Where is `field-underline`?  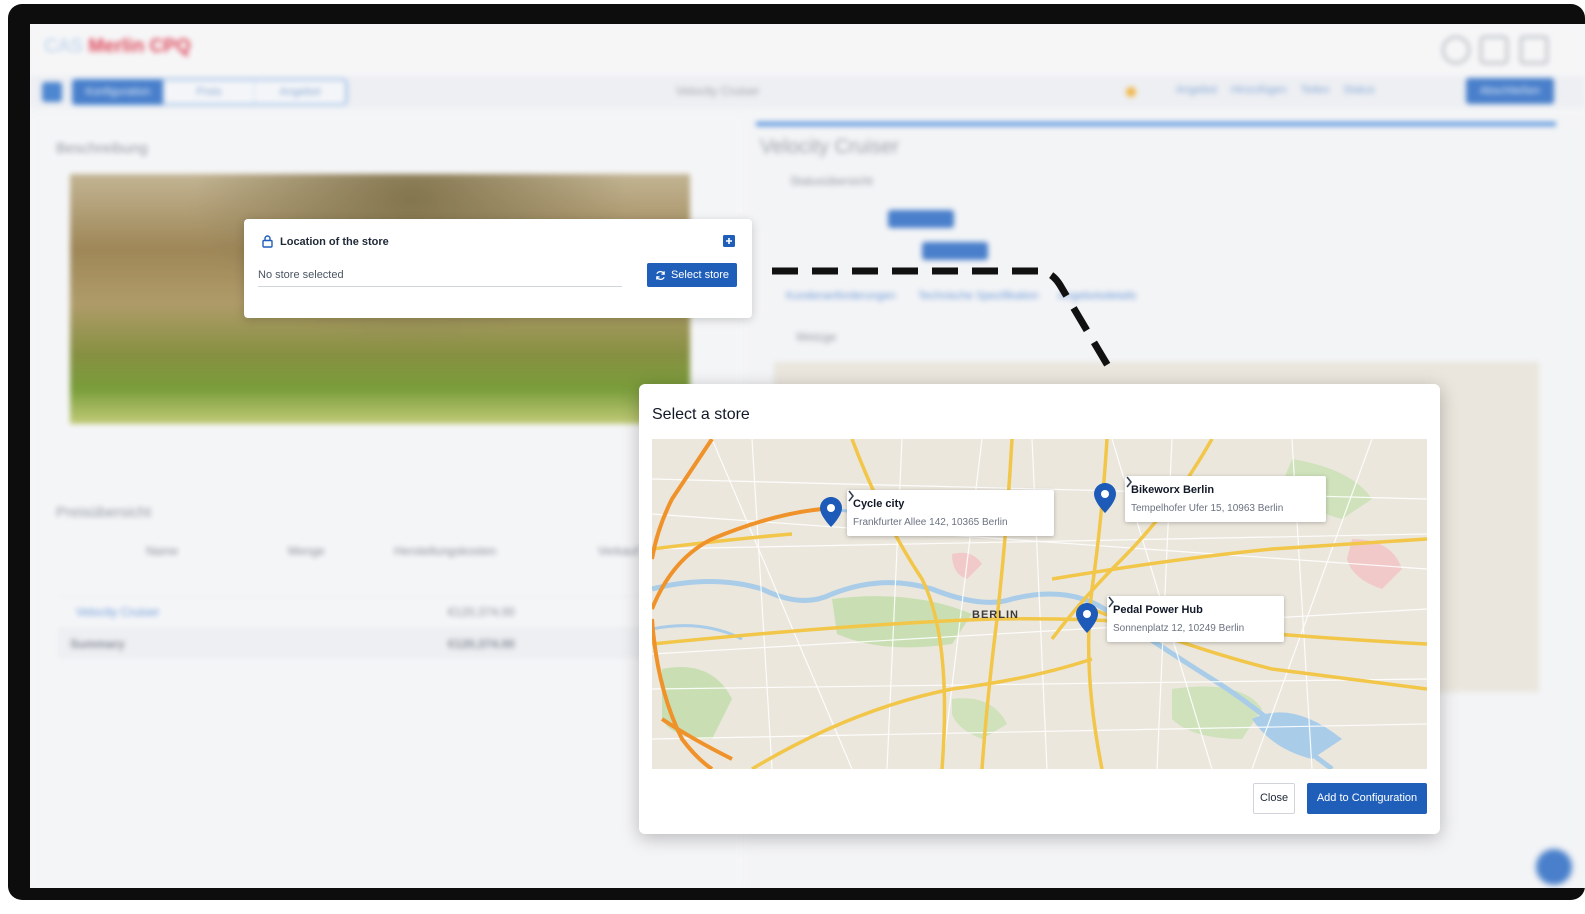 field-underline is located at coordinates (440, 286).